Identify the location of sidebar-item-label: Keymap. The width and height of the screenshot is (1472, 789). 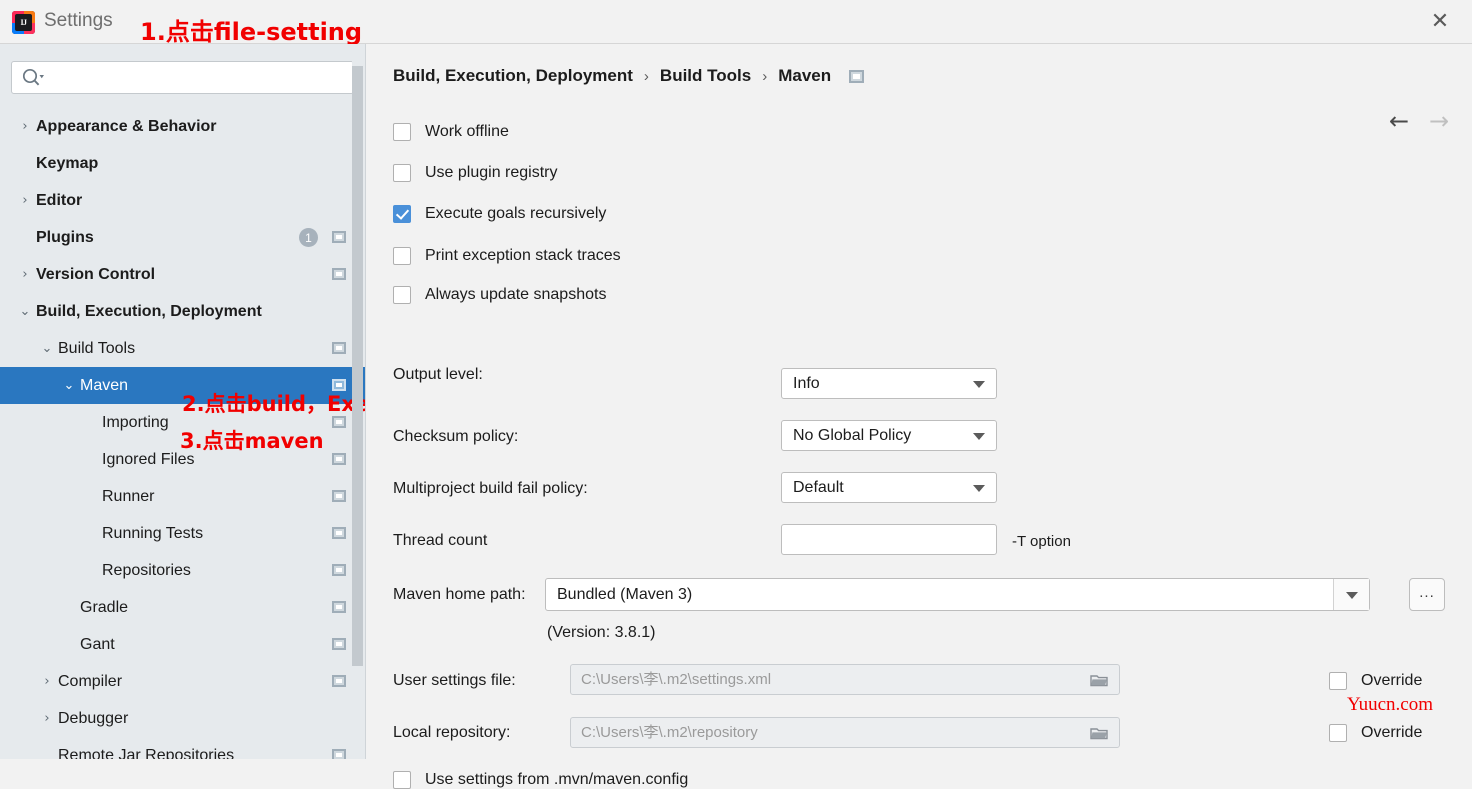
(67, 163).